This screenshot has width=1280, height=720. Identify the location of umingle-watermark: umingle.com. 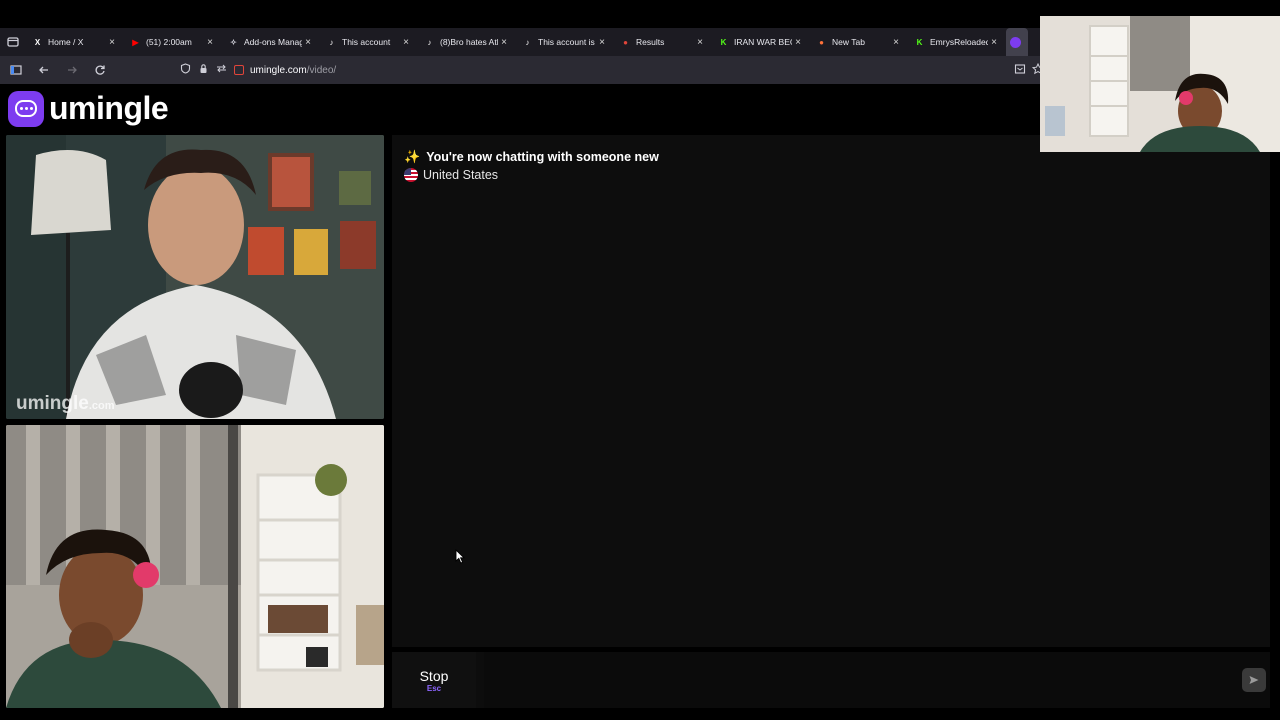
(65, 403).